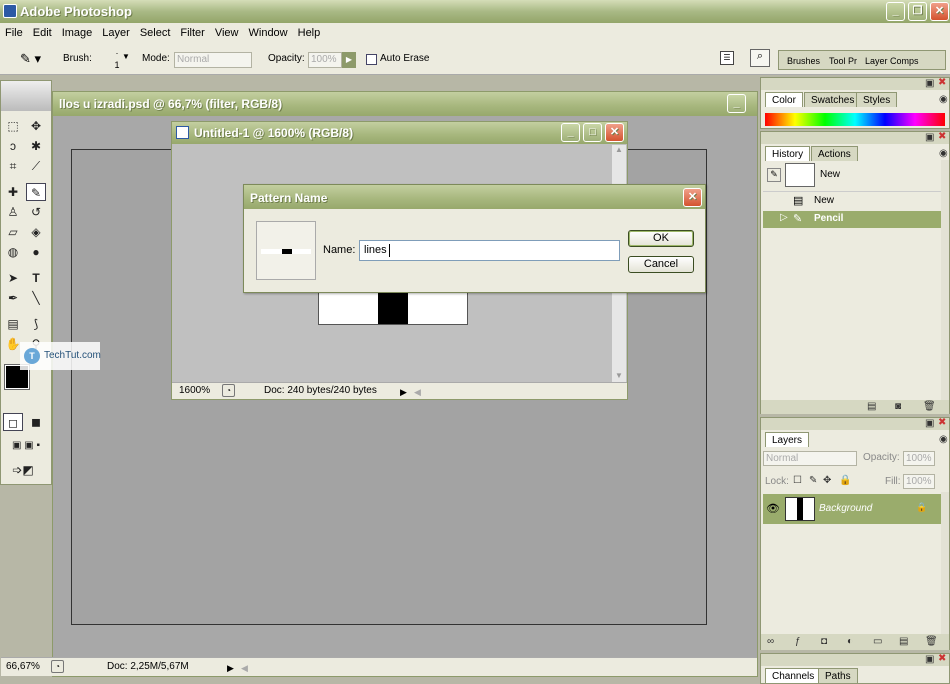 This screenshot has height=684, width=950. What do you see at coordinates (824, 641) in the screenshot?
I see `layer-mask-icon: ◘` at bounding box center [824, 641].